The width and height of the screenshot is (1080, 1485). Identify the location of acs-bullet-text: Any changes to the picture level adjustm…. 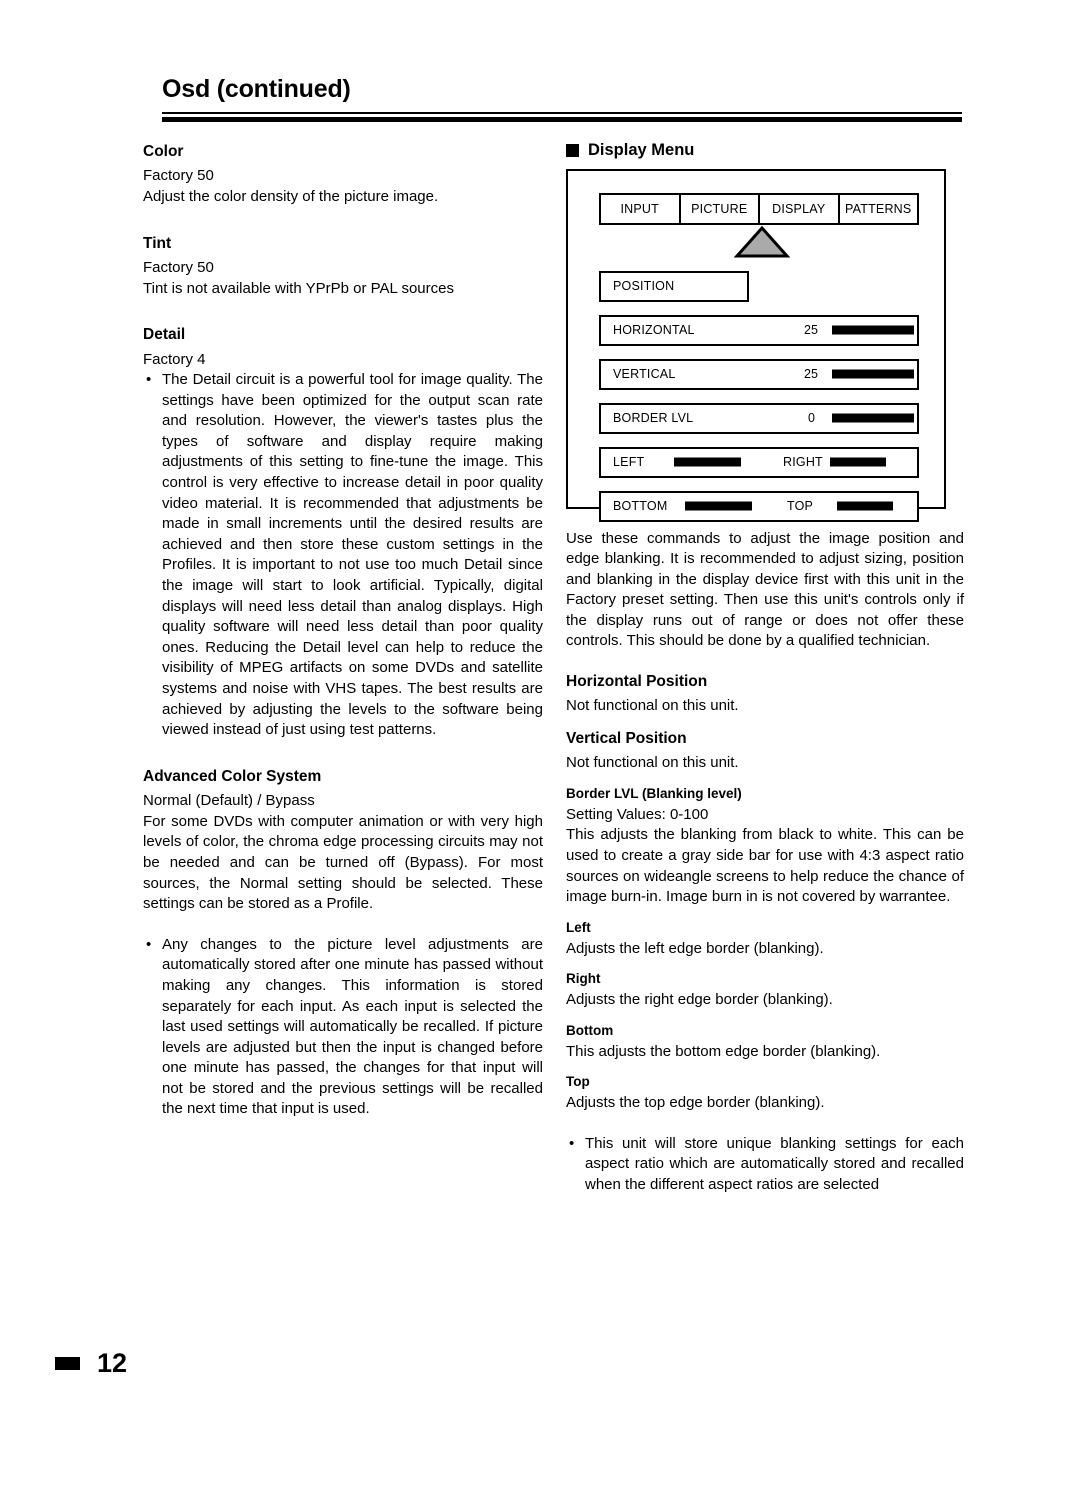
(352, 1026).